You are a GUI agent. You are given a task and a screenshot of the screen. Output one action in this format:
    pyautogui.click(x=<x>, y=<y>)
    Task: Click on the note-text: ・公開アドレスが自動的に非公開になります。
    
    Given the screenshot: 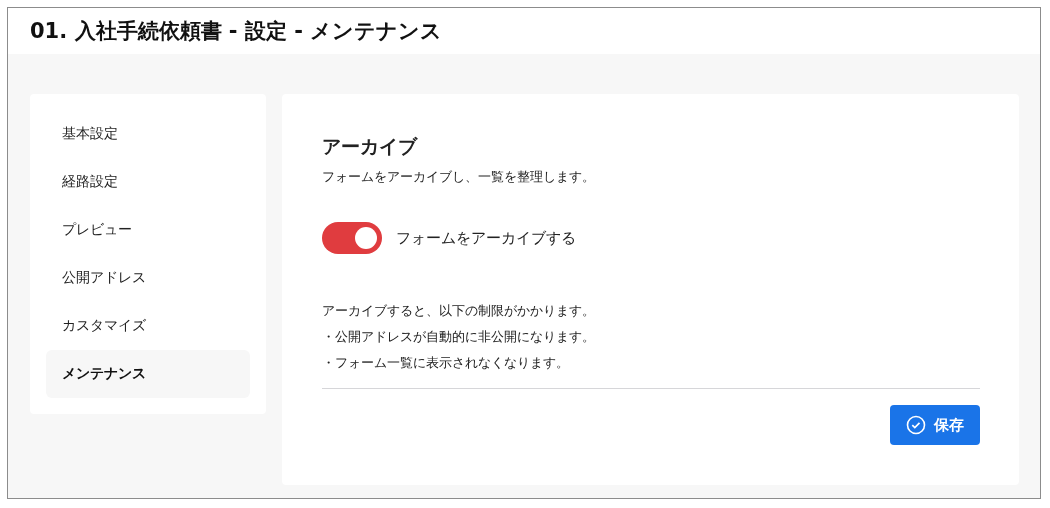 What is the action you would take?
    pyautogui.click(x=459, y=337)
    